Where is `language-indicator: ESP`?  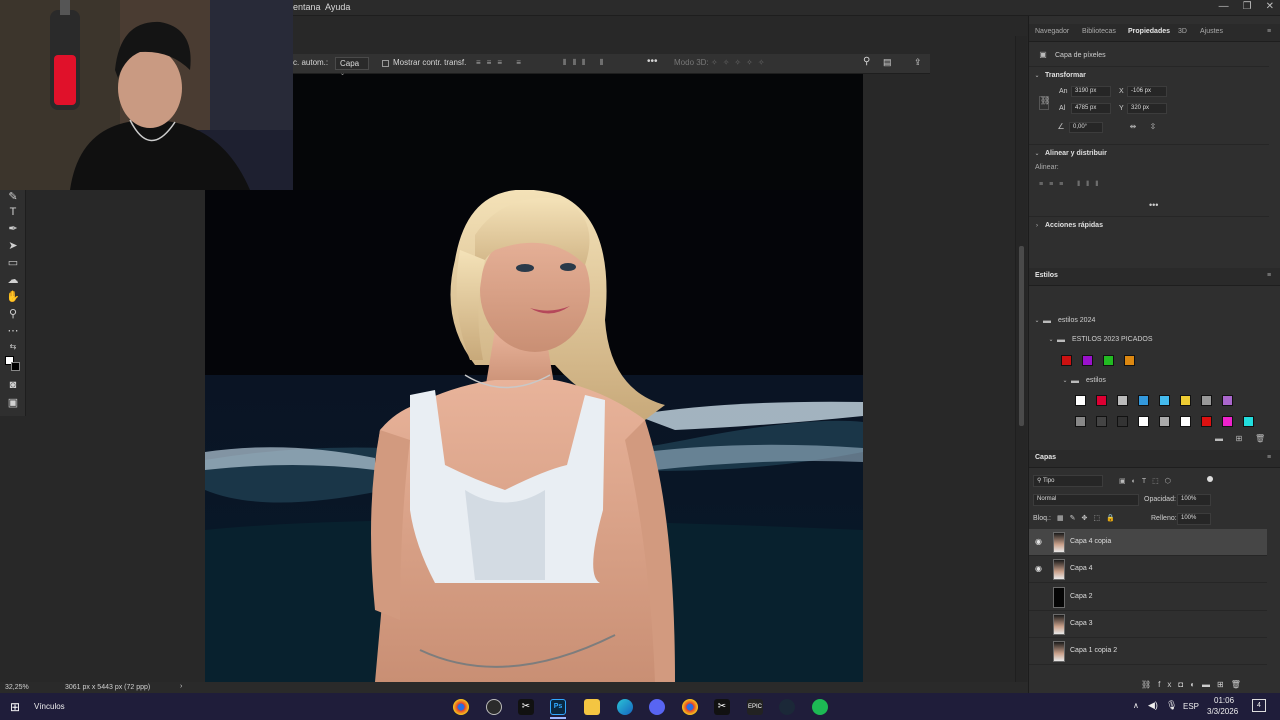
language-indicator: ESP is located at coordinates (1191, 706).